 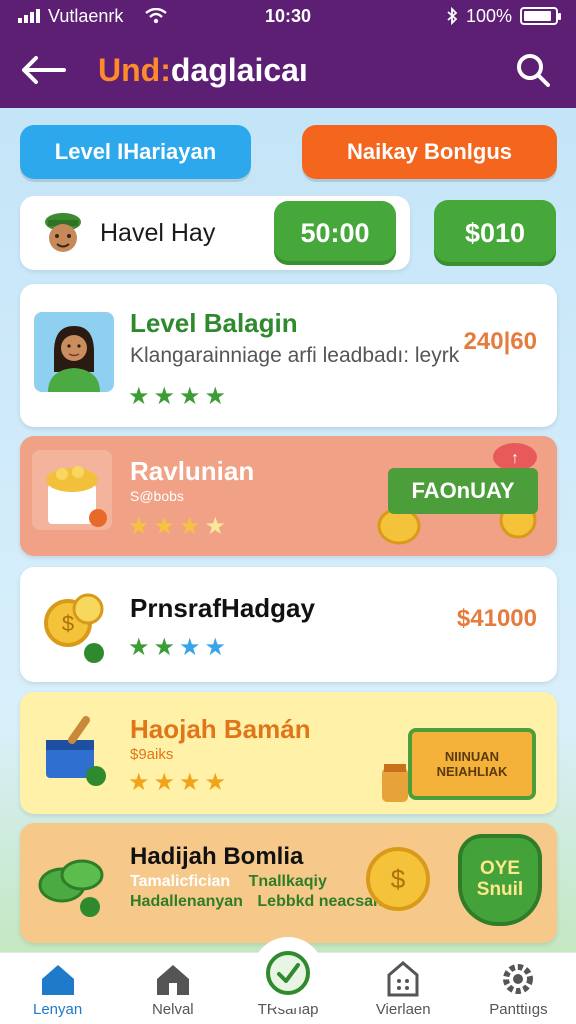 What do you see at coordinates (500, 889) in the screenshot?
I see `shield-line-2: Snuil` at bounding box center [500, 889].